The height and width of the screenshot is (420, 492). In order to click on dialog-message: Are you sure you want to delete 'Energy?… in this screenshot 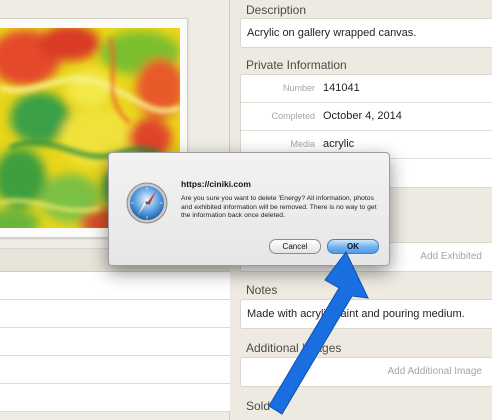, I will do `click(279, 207)`.